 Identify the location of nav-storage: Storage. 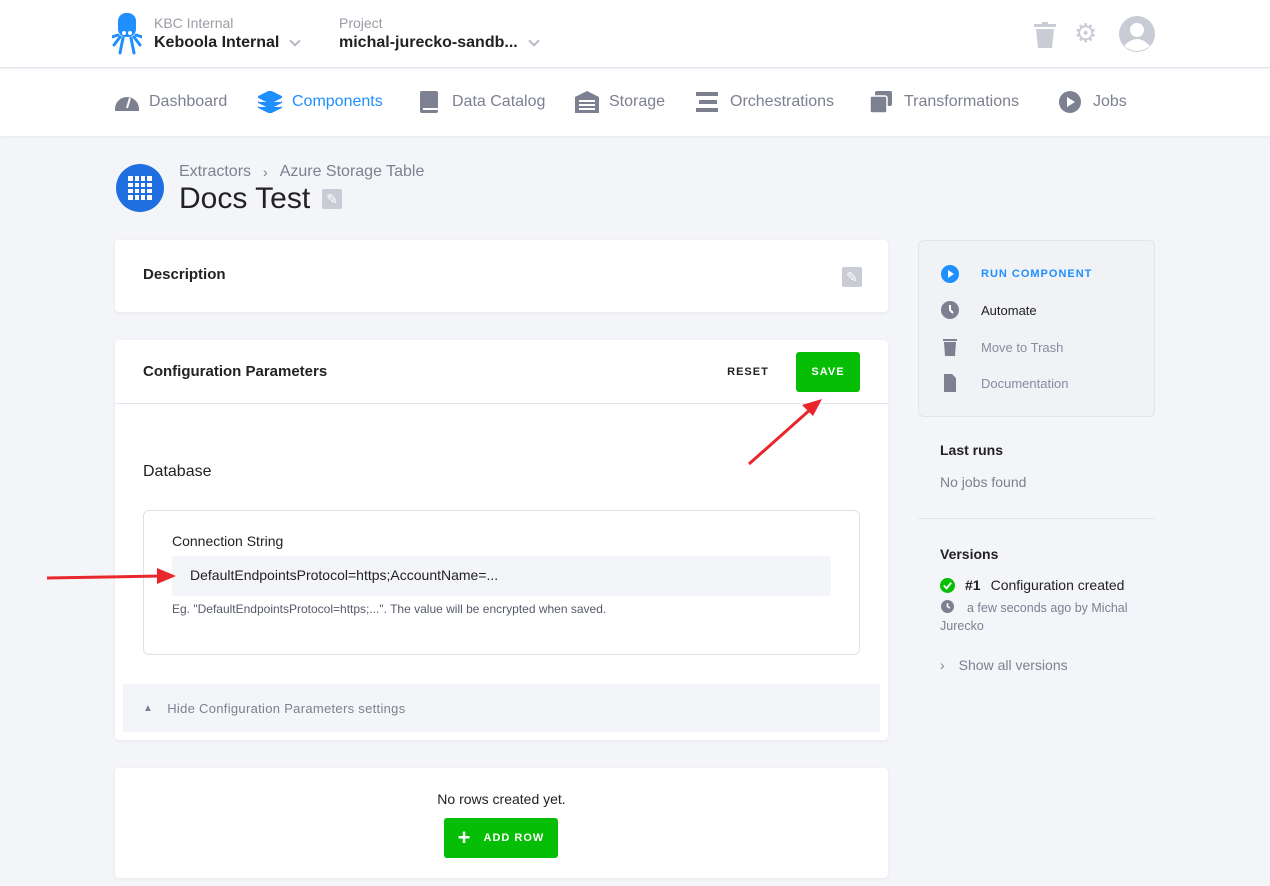
(620, 102).